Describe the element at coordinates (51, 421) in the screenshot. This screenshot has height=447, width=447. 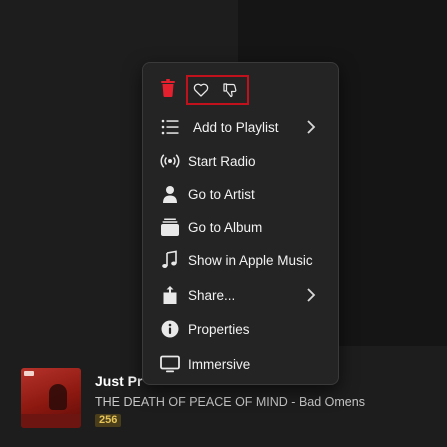
I see `artwork-floor` at that location.